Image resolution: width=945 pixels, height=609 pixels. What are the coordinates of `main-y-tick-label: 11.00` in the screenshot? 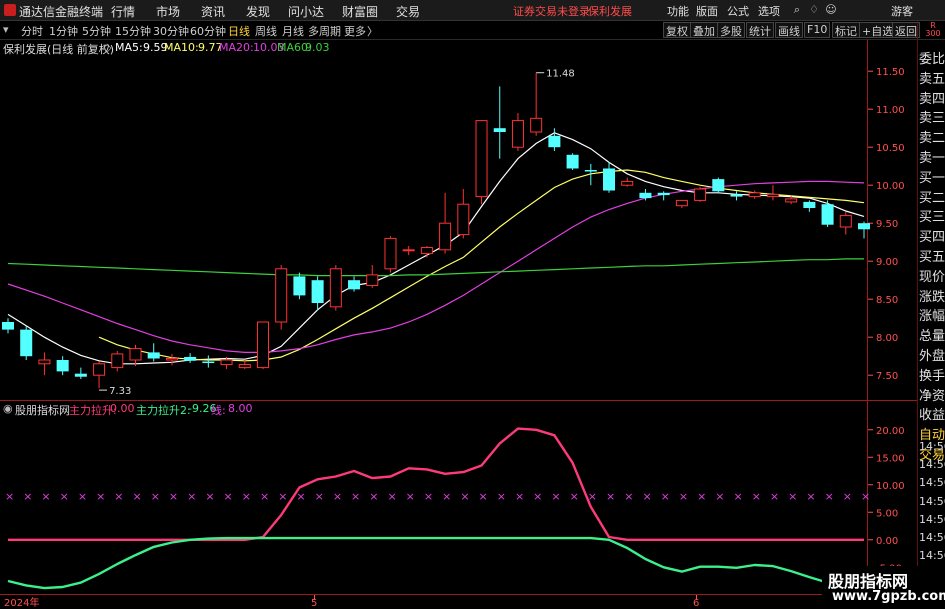 It's located at (890, 110).